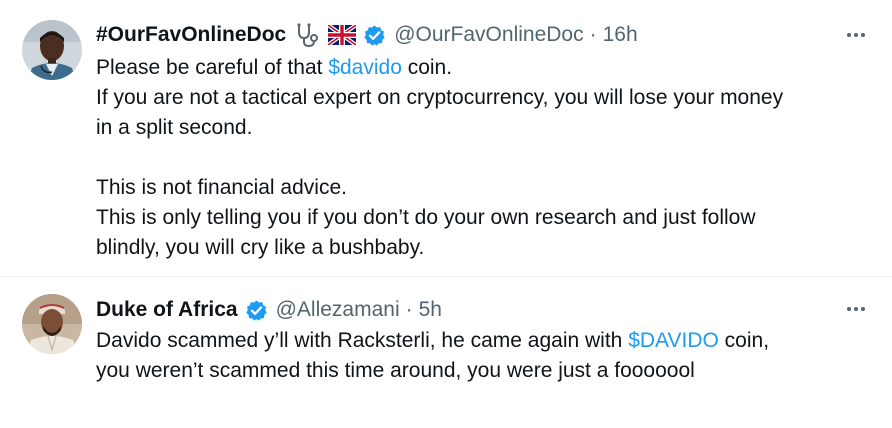 This screenshot has height=428, width=892. Describe the element at coordinates (174, 127) in the screenshot. I see `tweet-text-line: in a split second.` at that location.